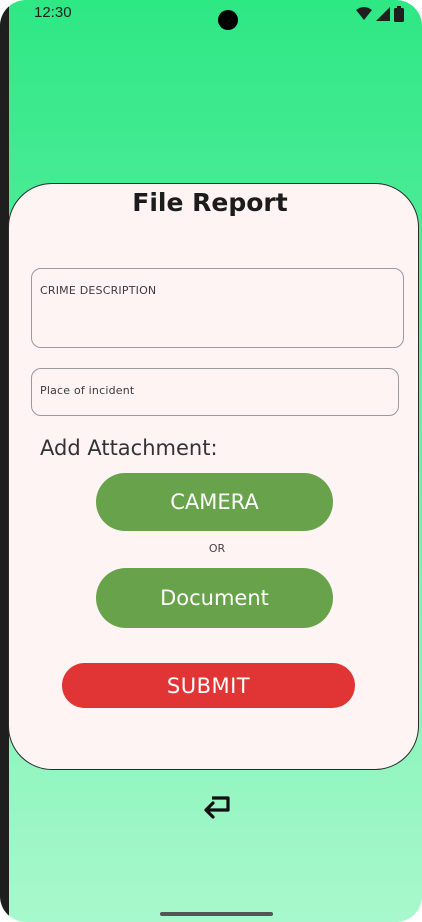 The width and height of the screenshot is (422, 922). I want to click on crime-description-placeholder: CRIME DESCRIPTION, so click(98, 290).